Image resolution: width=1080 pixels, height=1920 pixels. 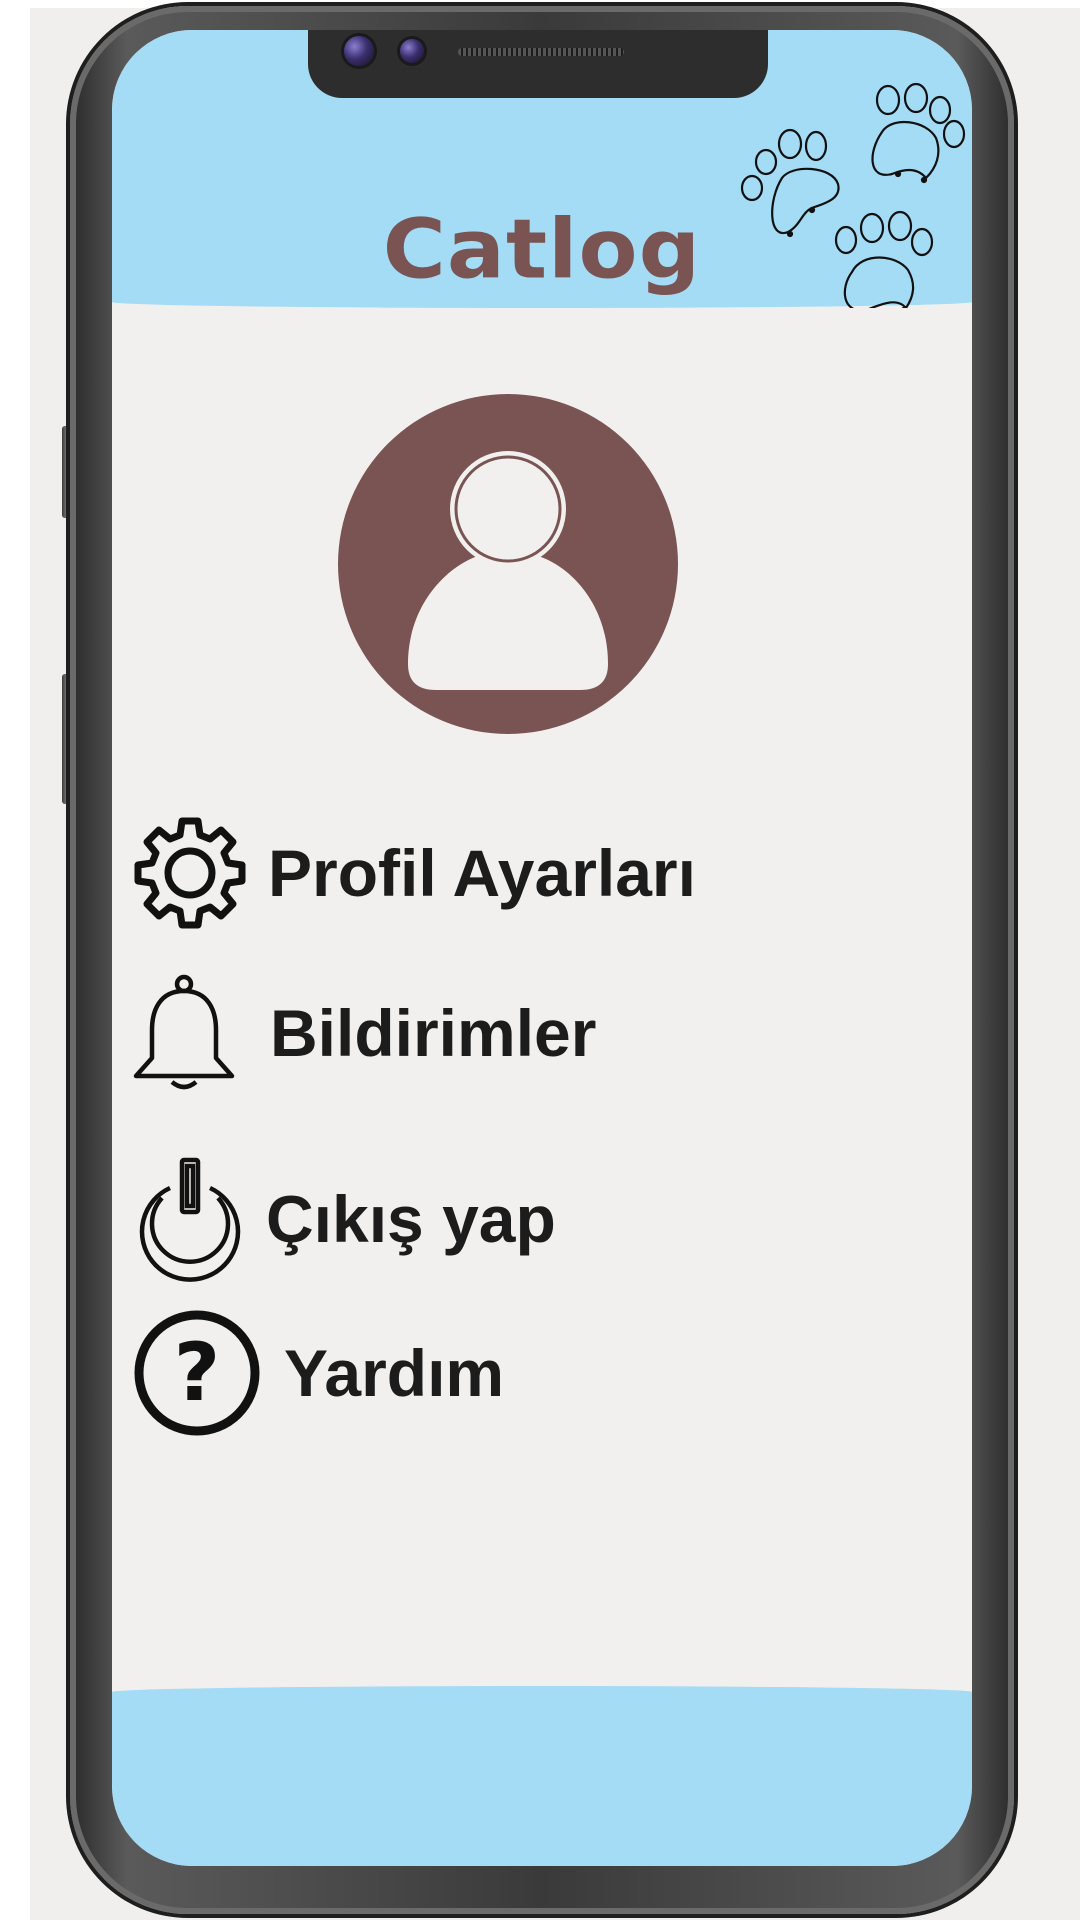 I want to click on app-title: Catlog, so click(x=542, y=250).